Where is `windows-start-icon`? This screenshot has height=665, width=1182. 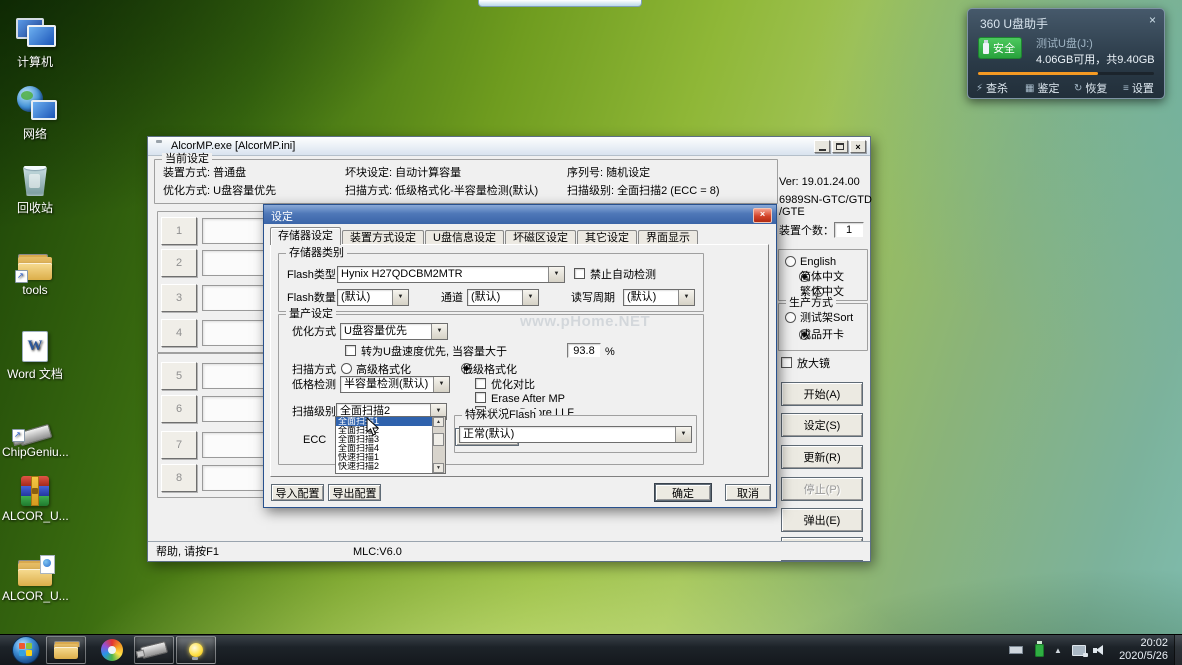 windows-start-icon is located at coordinates (26, 650).